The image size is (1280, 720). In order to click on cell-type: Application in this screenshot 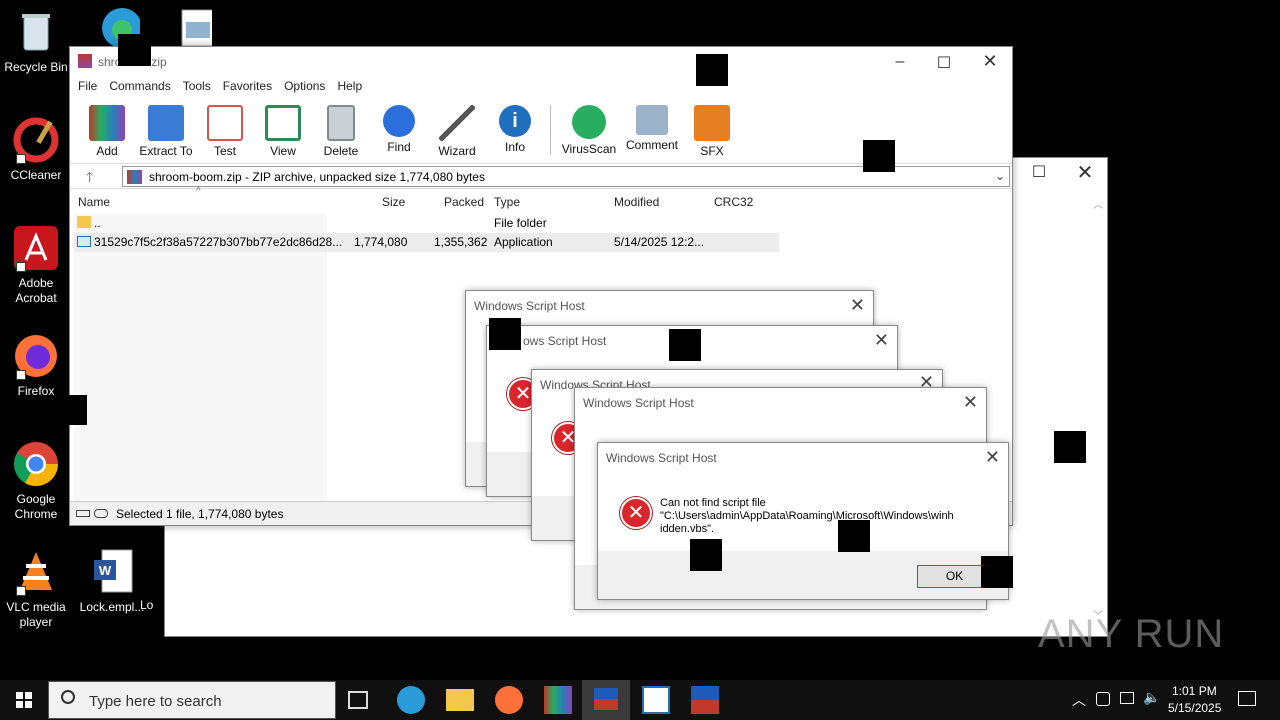, I will do `click(523, 242)`.